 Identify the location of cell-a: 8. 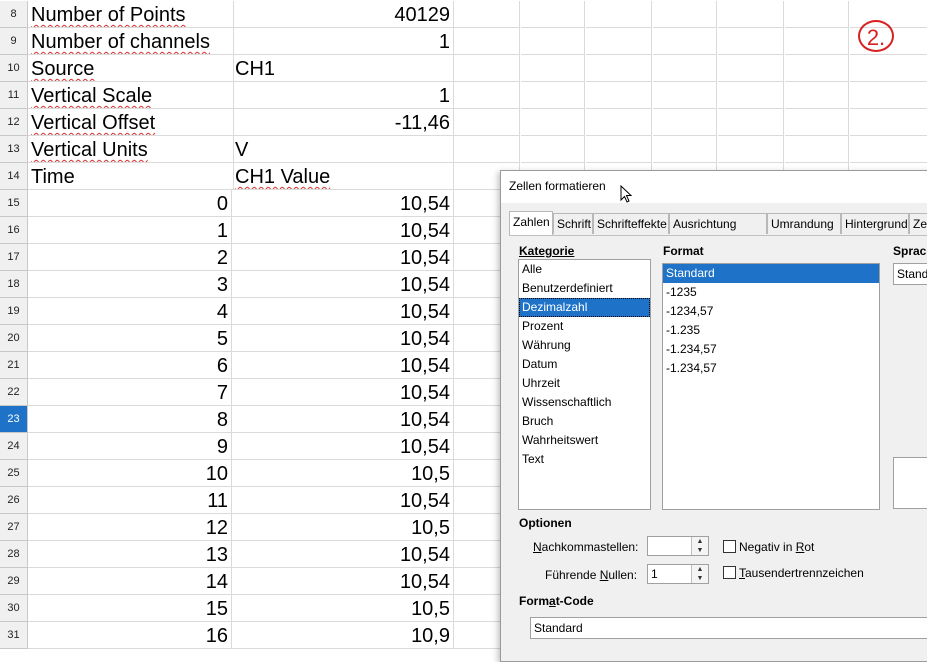
(130, 419).